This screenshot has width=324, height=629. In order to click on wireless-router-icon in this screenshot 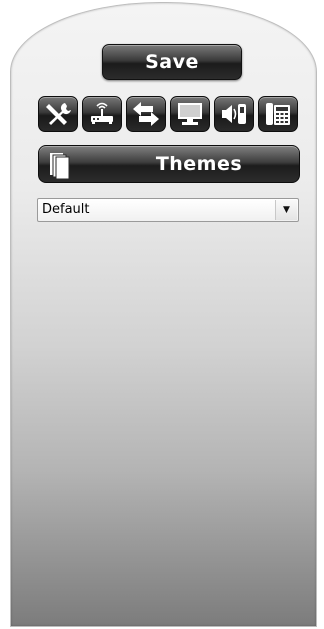, I will do `click(102, 114)`.